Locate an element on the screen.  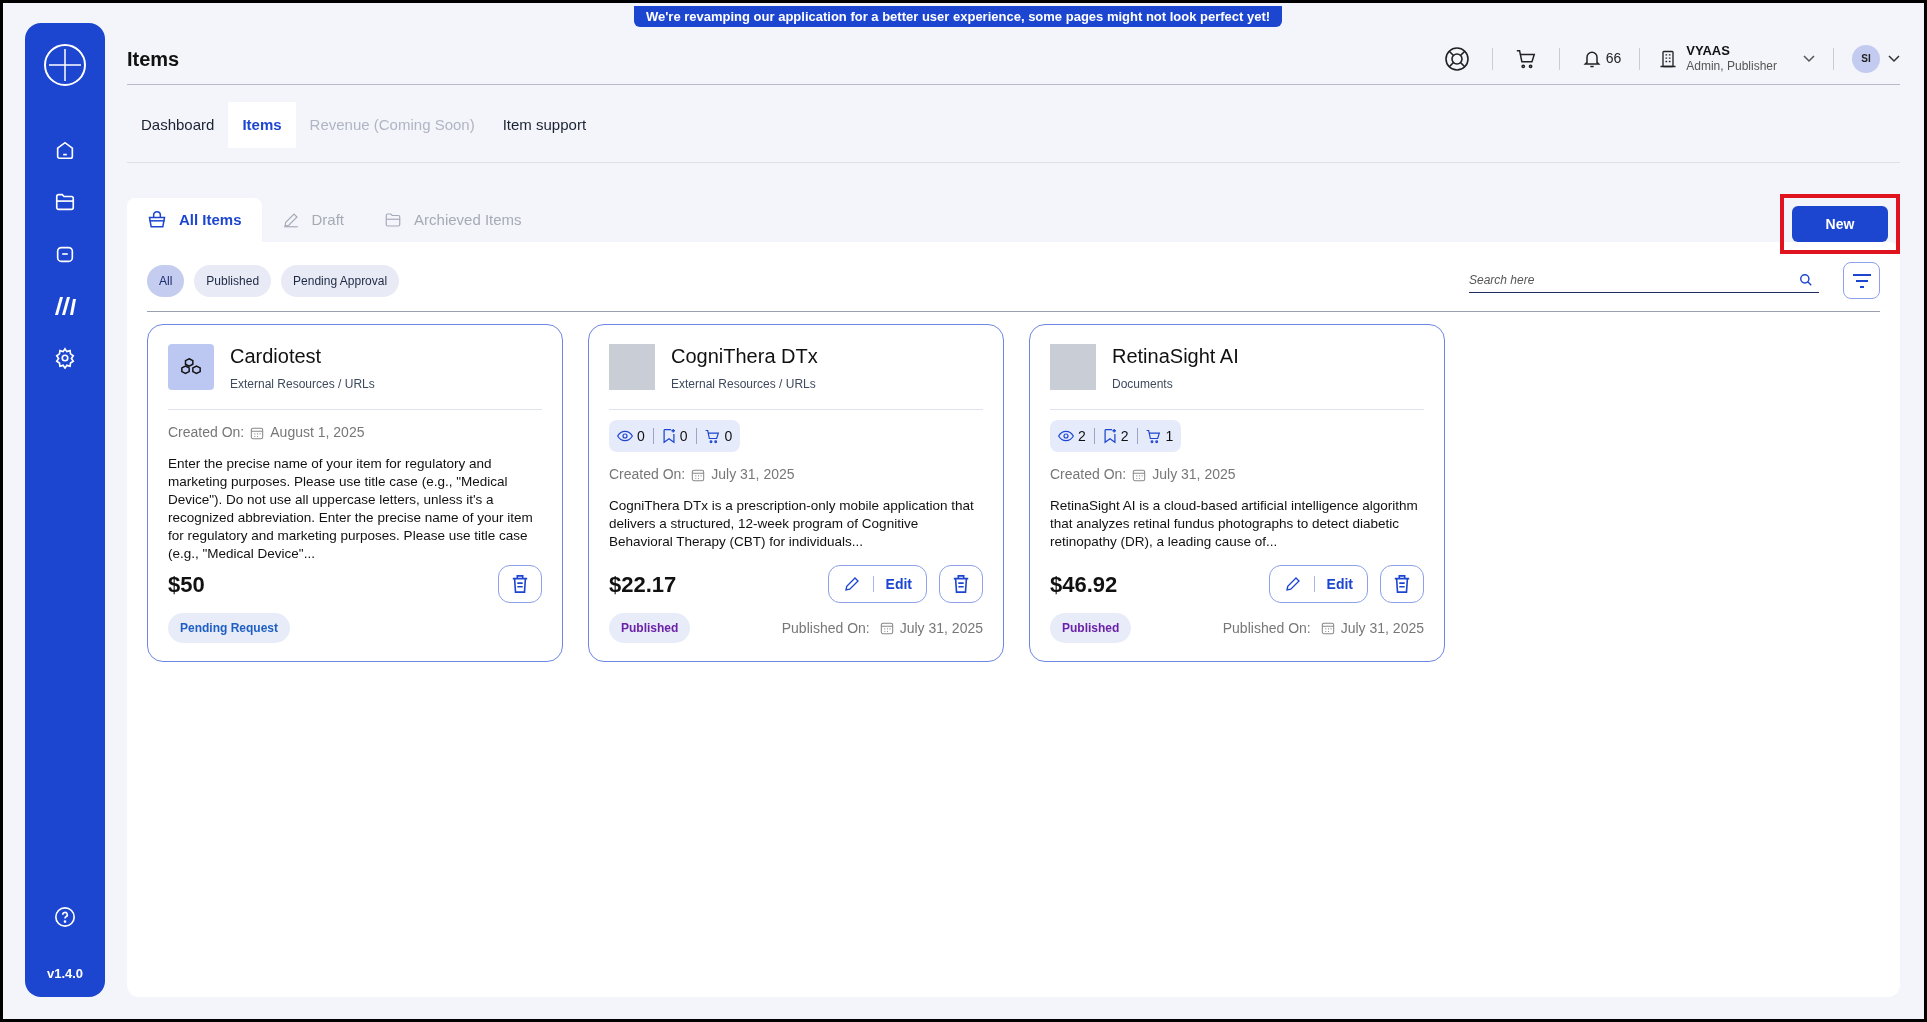
nav-tab: Dashboard is located at coordinates (178, 125).